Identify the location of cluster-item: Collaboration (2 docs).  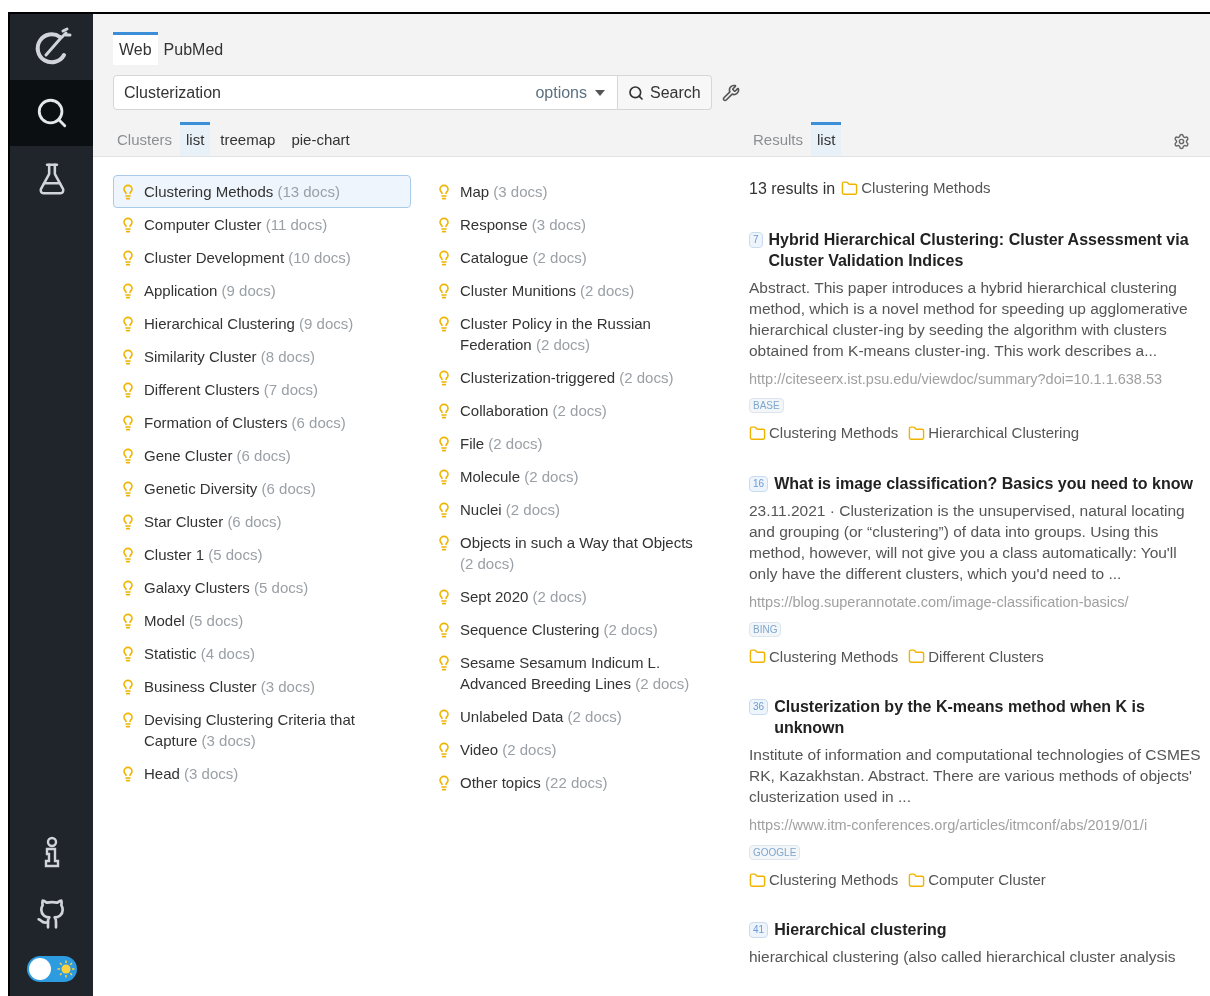
(571, 410).